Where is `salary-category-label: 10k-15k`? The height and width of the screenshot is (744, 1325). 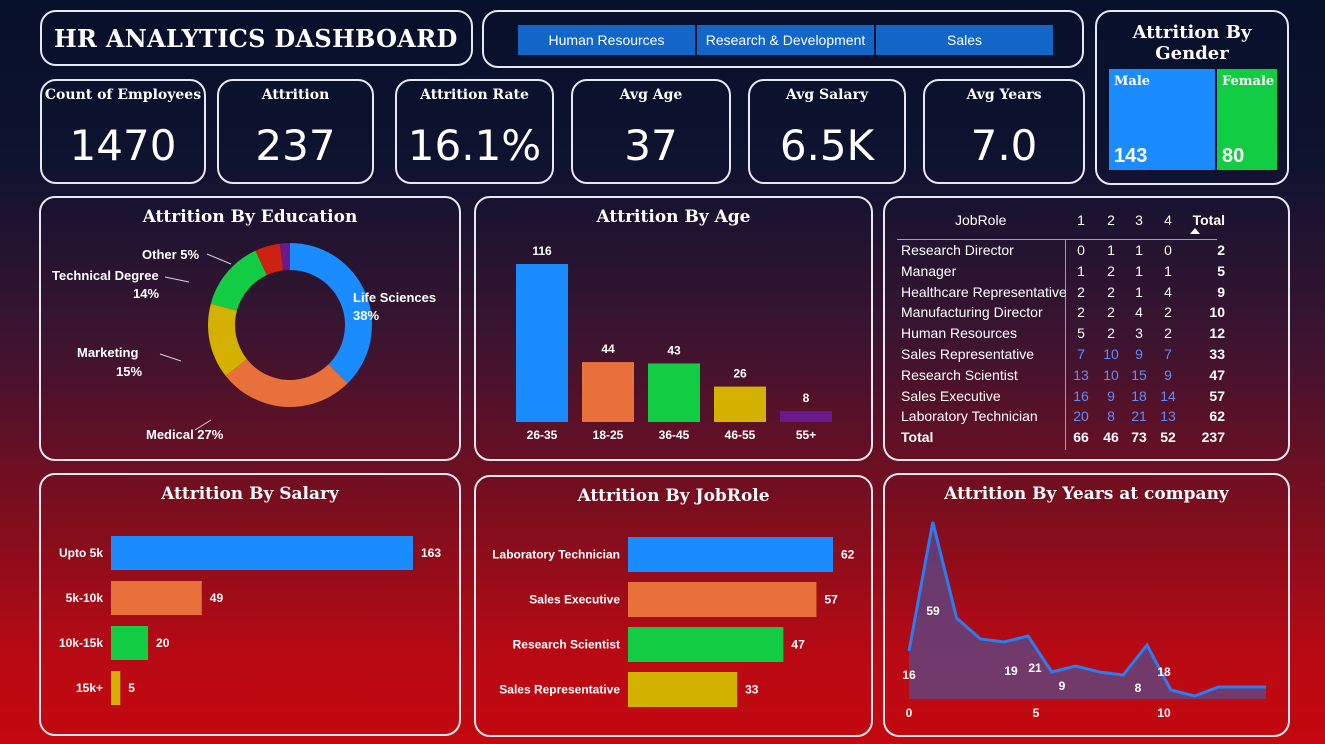
salary-category-label: 10k-15k is located at coordinates (81, 643).